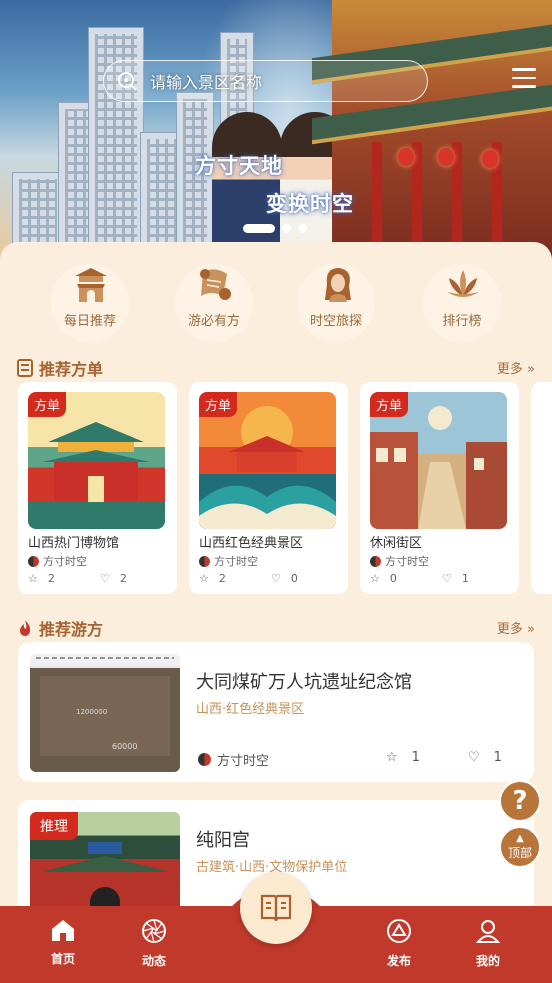 This screenshot has width=552, height=983. I want to click on section-fangdan-header: 推荐方单, so click(60, 368).